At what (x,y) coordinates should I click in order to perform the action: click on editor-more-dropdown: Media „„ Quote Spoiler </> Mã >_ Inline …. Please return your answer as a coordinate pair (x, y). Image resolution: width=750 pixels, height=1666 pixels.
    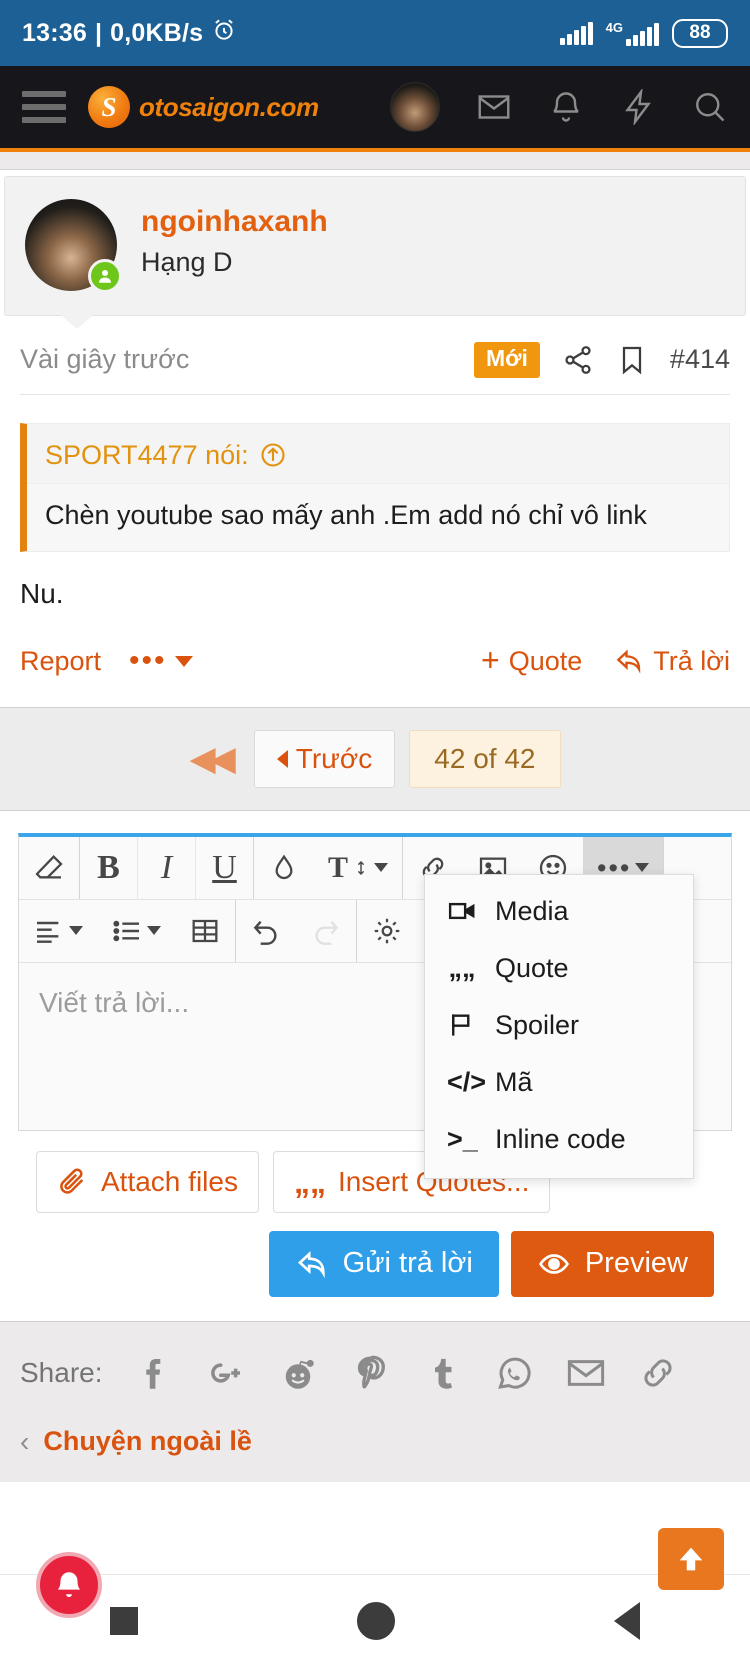
    Looking at the image, I should click on (559, 1026).